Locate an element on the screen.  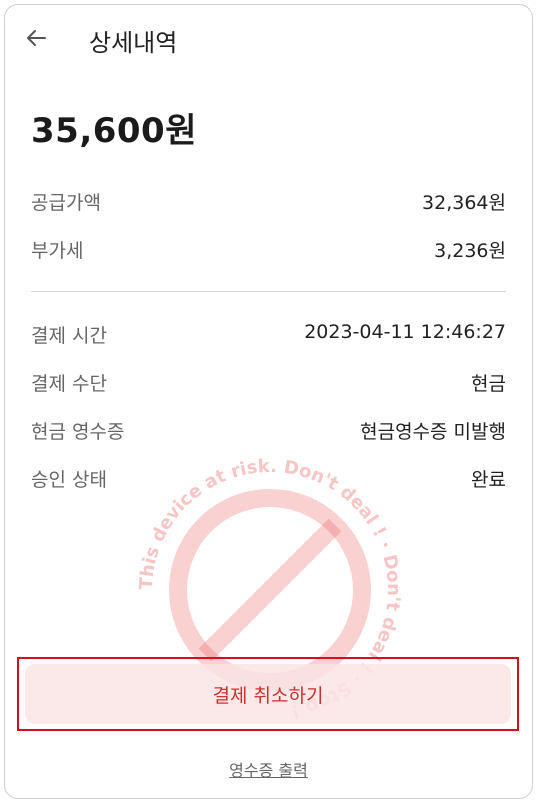
row-value: 완료 is located at coordinates (488, 480).